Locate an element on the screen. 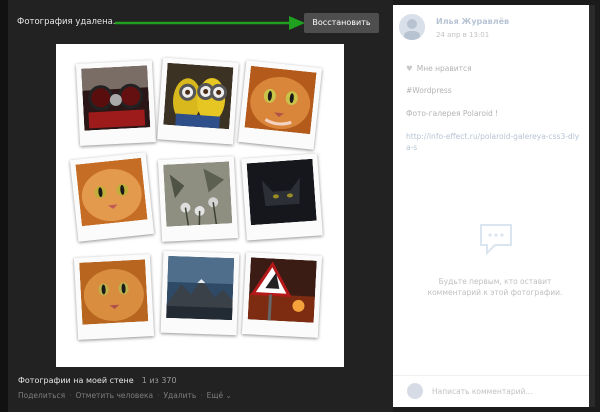 Image resolution: width=600 pixels, height=412 pixels. commenter-avatar is located at coordinates (415, 391).